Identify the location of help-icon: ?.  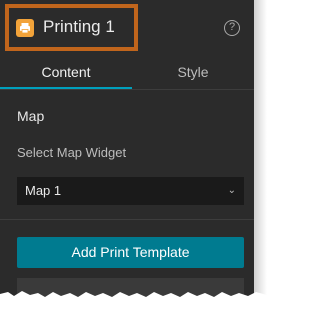
(232, 28).